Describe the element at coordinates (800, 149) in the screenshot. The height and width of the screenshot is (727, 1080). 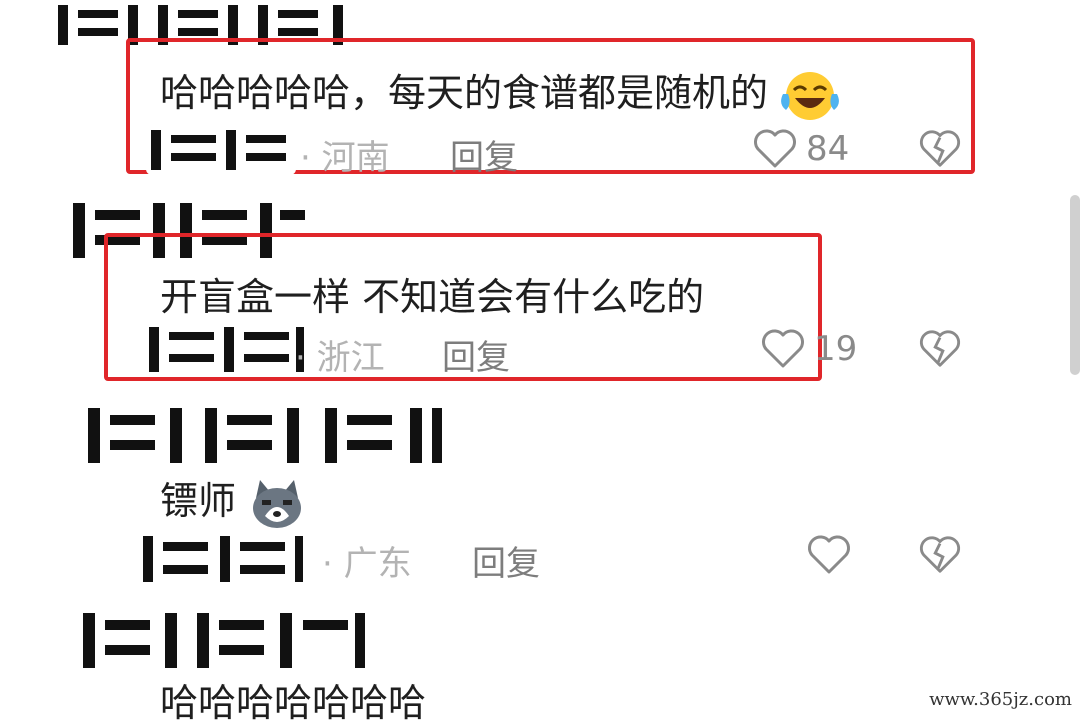
I see `like-button: 84` at that location.